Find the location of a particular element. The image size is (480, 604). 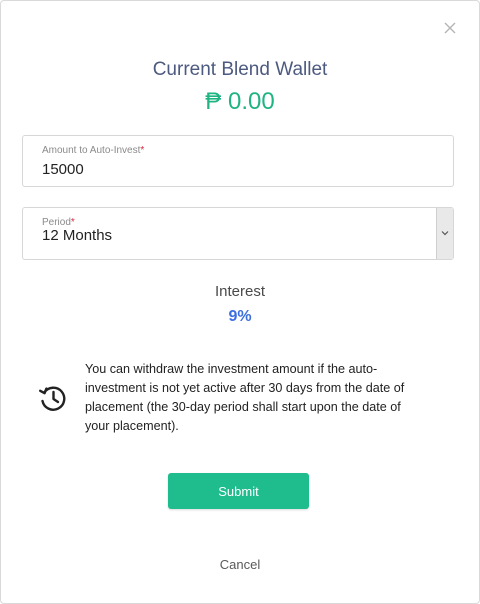

close-icon is located at coordinates (450, 28).